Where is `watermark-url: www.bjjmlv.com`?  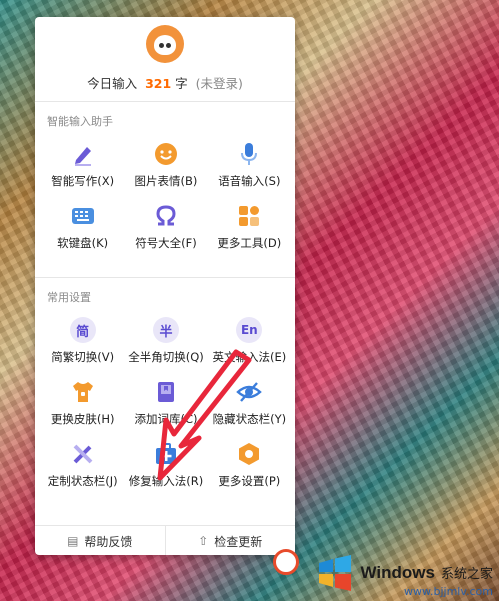
watermark-url: www.bjjmlv.com is located at coordinates (448, 591).